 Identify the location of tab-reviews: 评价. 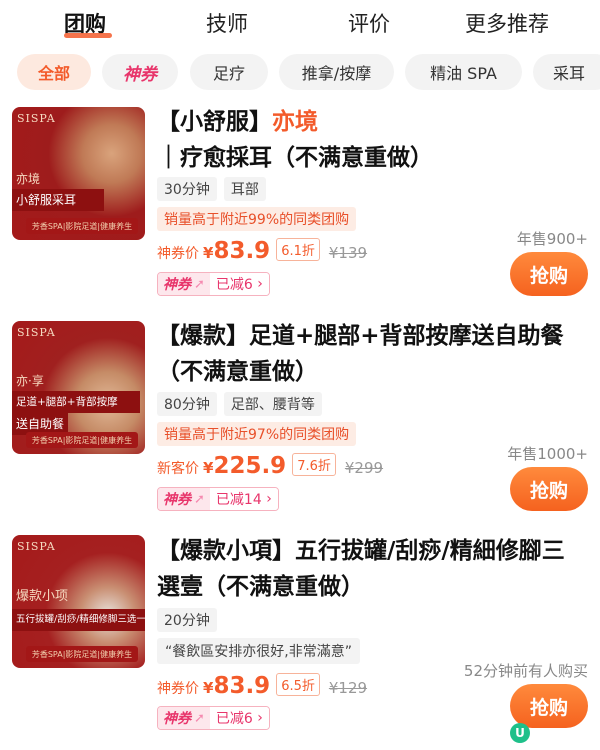
(369, 23).